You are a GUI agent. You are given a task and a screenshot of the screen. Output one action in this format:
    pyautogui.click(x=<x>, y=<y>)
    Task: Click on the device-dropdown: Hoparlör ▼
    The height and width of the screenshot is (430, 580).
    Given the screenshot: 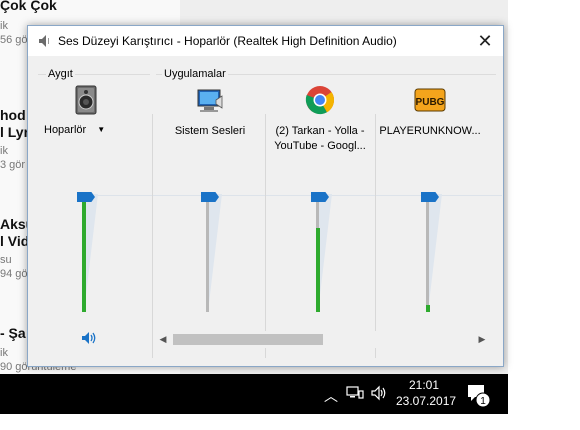 What is the action you would take?
    pyautogui.click(x=86, y=130)
    